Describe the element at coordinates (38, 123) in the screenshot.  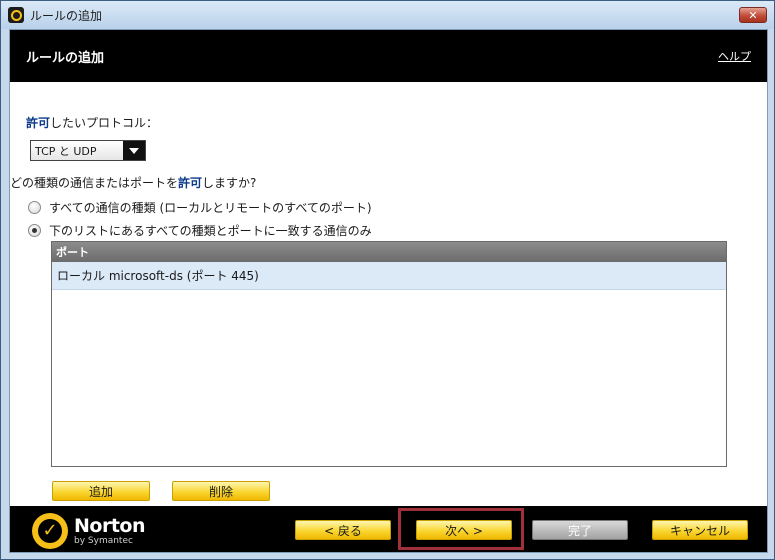
I see `protocol-label-emphasis: 許可` at that location.